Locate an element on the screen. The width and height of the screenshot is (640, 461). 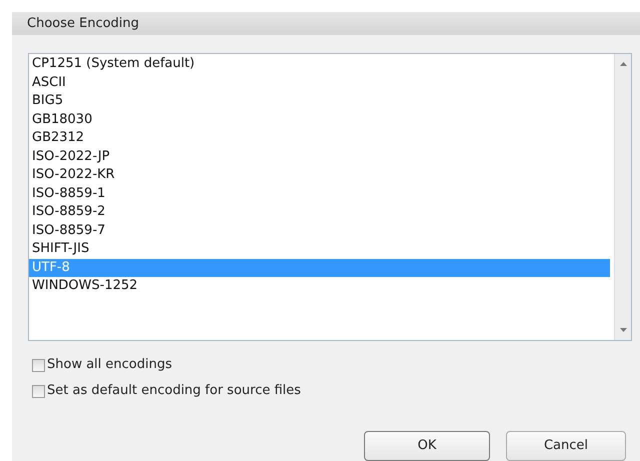
cancel-button: Cancel is located at coordinates (566, 446).